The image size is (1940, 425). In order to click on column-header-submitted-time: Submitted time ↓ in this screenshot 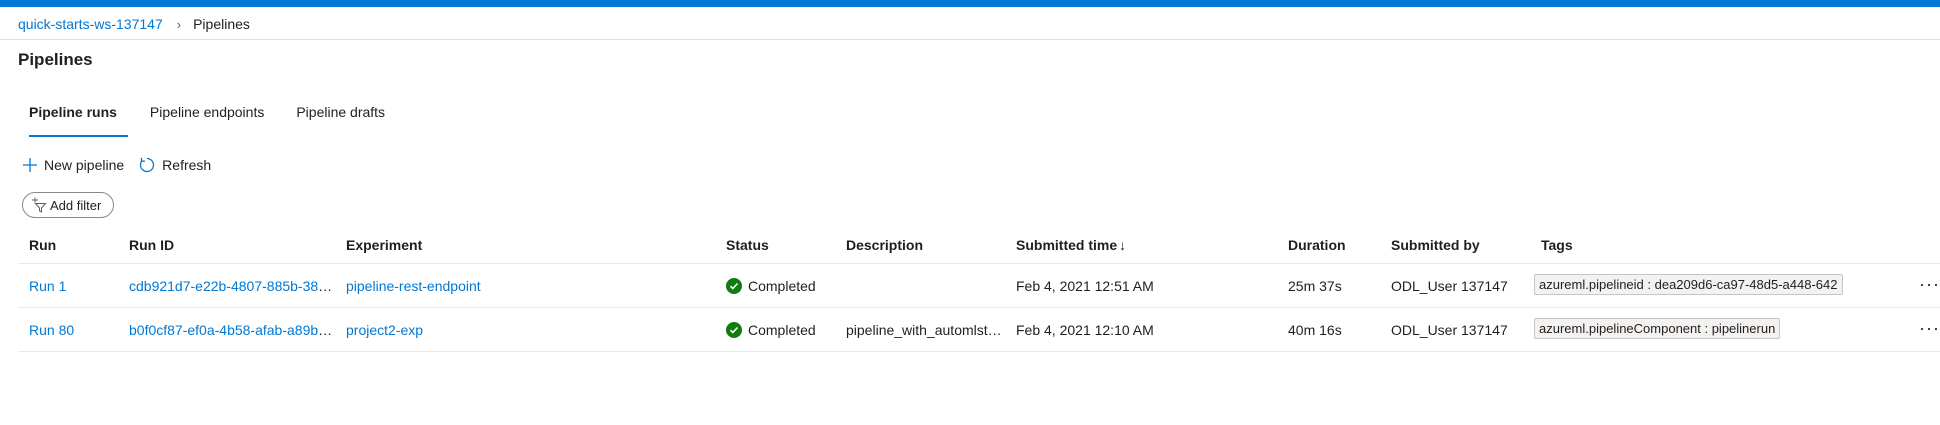, I will do `click(1140, 245)`.